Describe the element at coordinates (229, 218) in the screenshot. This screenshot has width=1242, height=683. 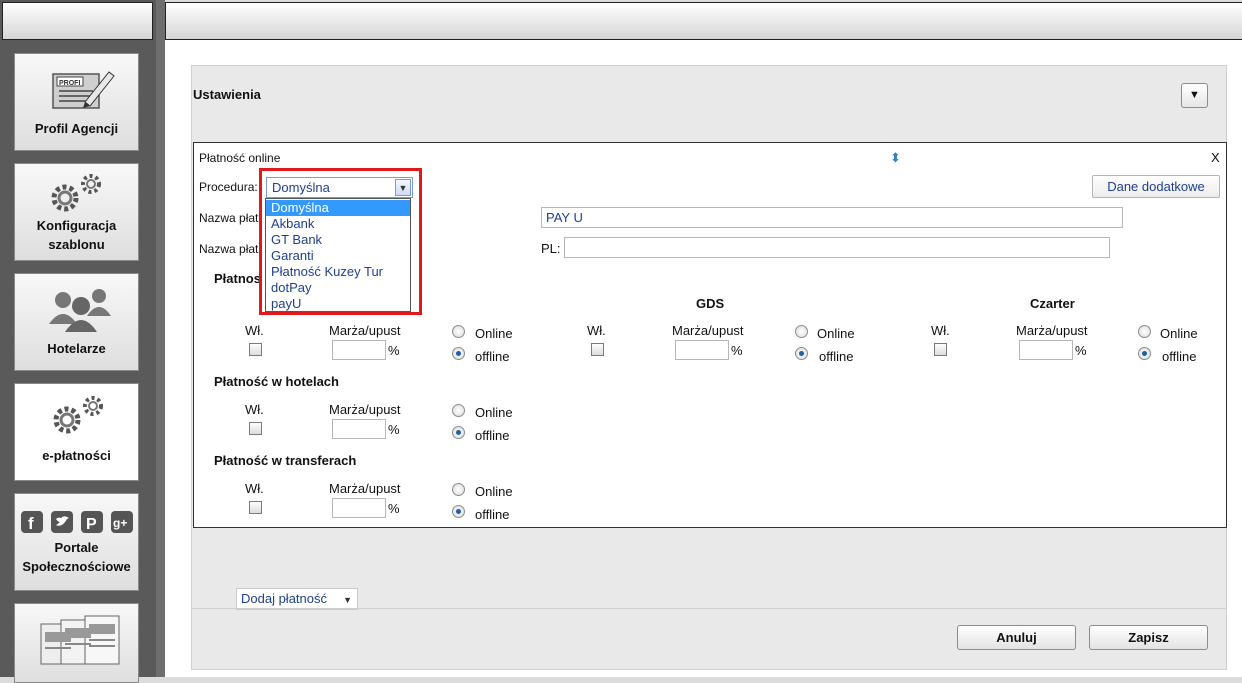
I see `nazwa-platnosci-label: Nazwa płat` at that location.